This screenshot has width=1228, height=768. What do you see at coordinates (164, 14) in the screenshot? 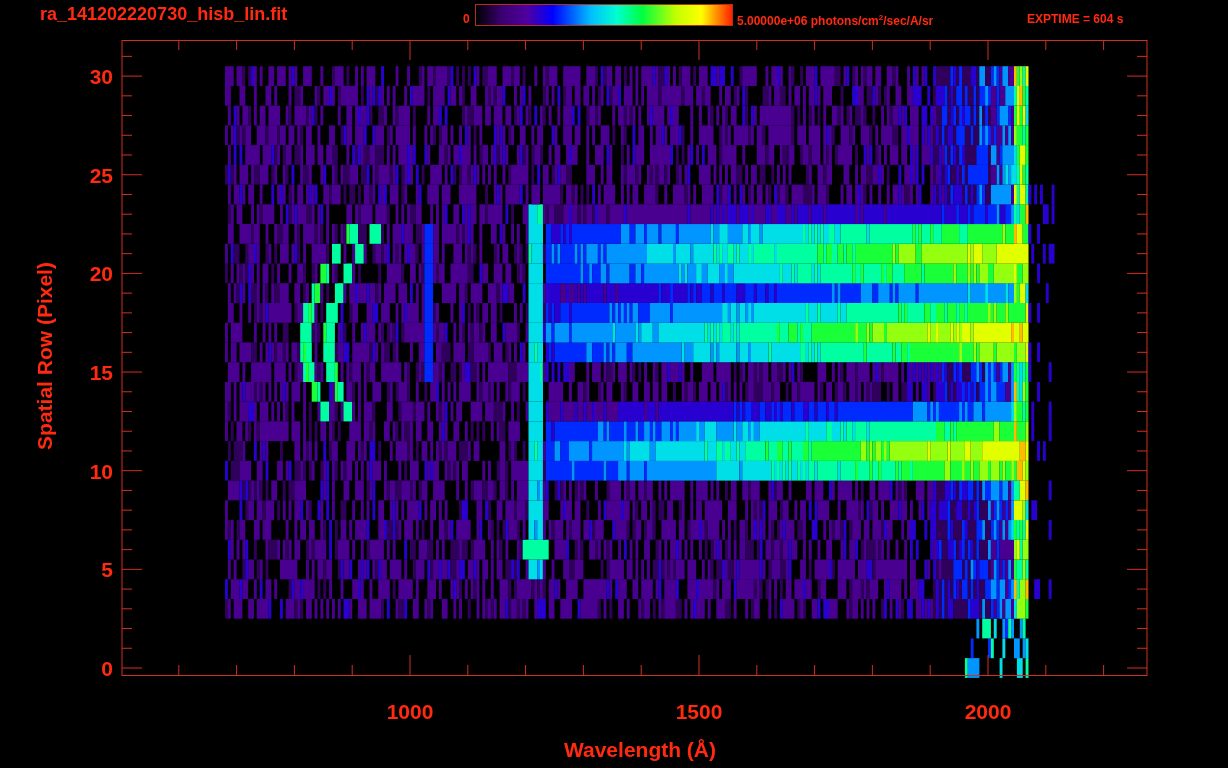
I see `file-title: ra_141202220730_hisb_lin.fit` at bounding box center [164, 14].